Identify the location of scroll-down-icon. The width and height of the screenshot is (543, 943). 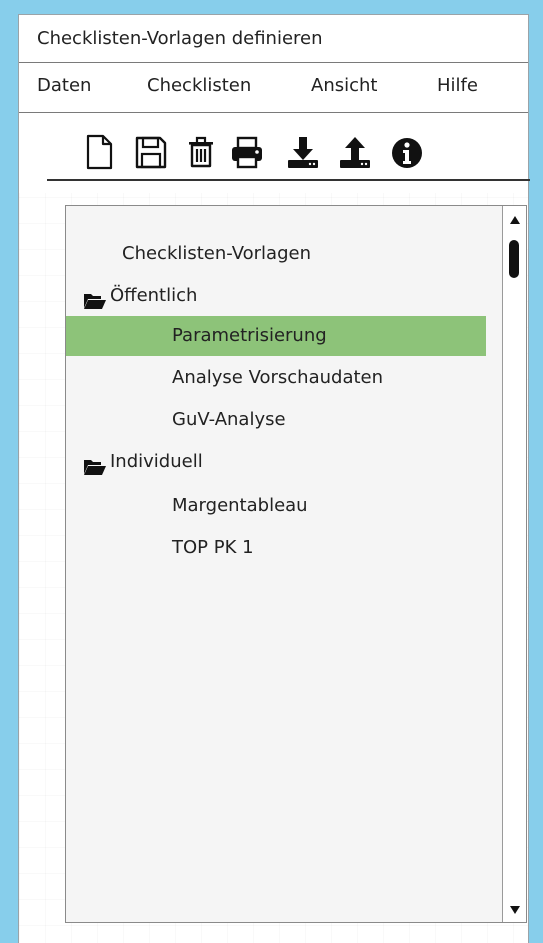
(515, 909).